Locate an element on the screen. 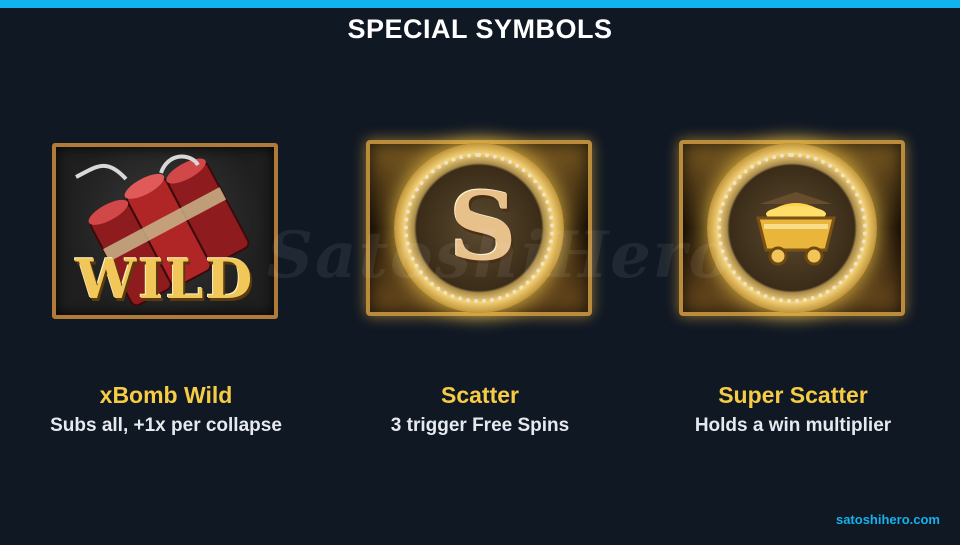 This screenshot has width=960, height=545. brand-watermark: SatoshiHero is located at coordinates (500, 255).